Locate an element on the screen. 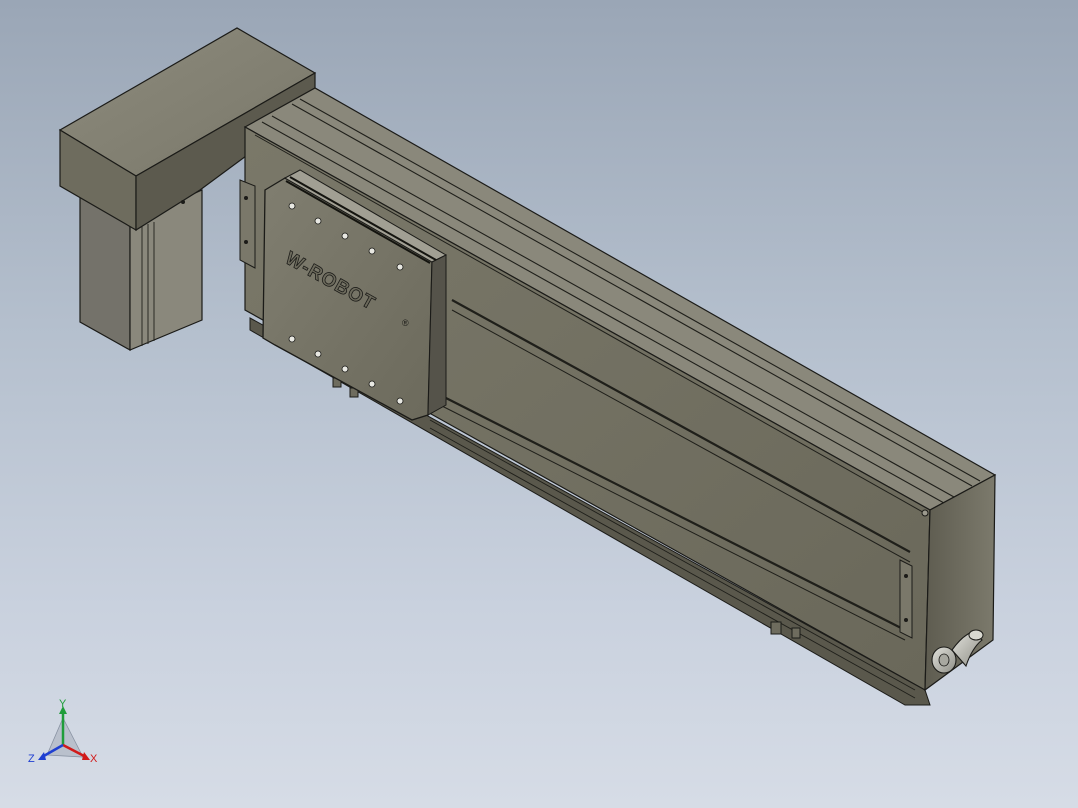 The image size is (1078, 808). triad-label-x: X is located at coordinates (94, 759).